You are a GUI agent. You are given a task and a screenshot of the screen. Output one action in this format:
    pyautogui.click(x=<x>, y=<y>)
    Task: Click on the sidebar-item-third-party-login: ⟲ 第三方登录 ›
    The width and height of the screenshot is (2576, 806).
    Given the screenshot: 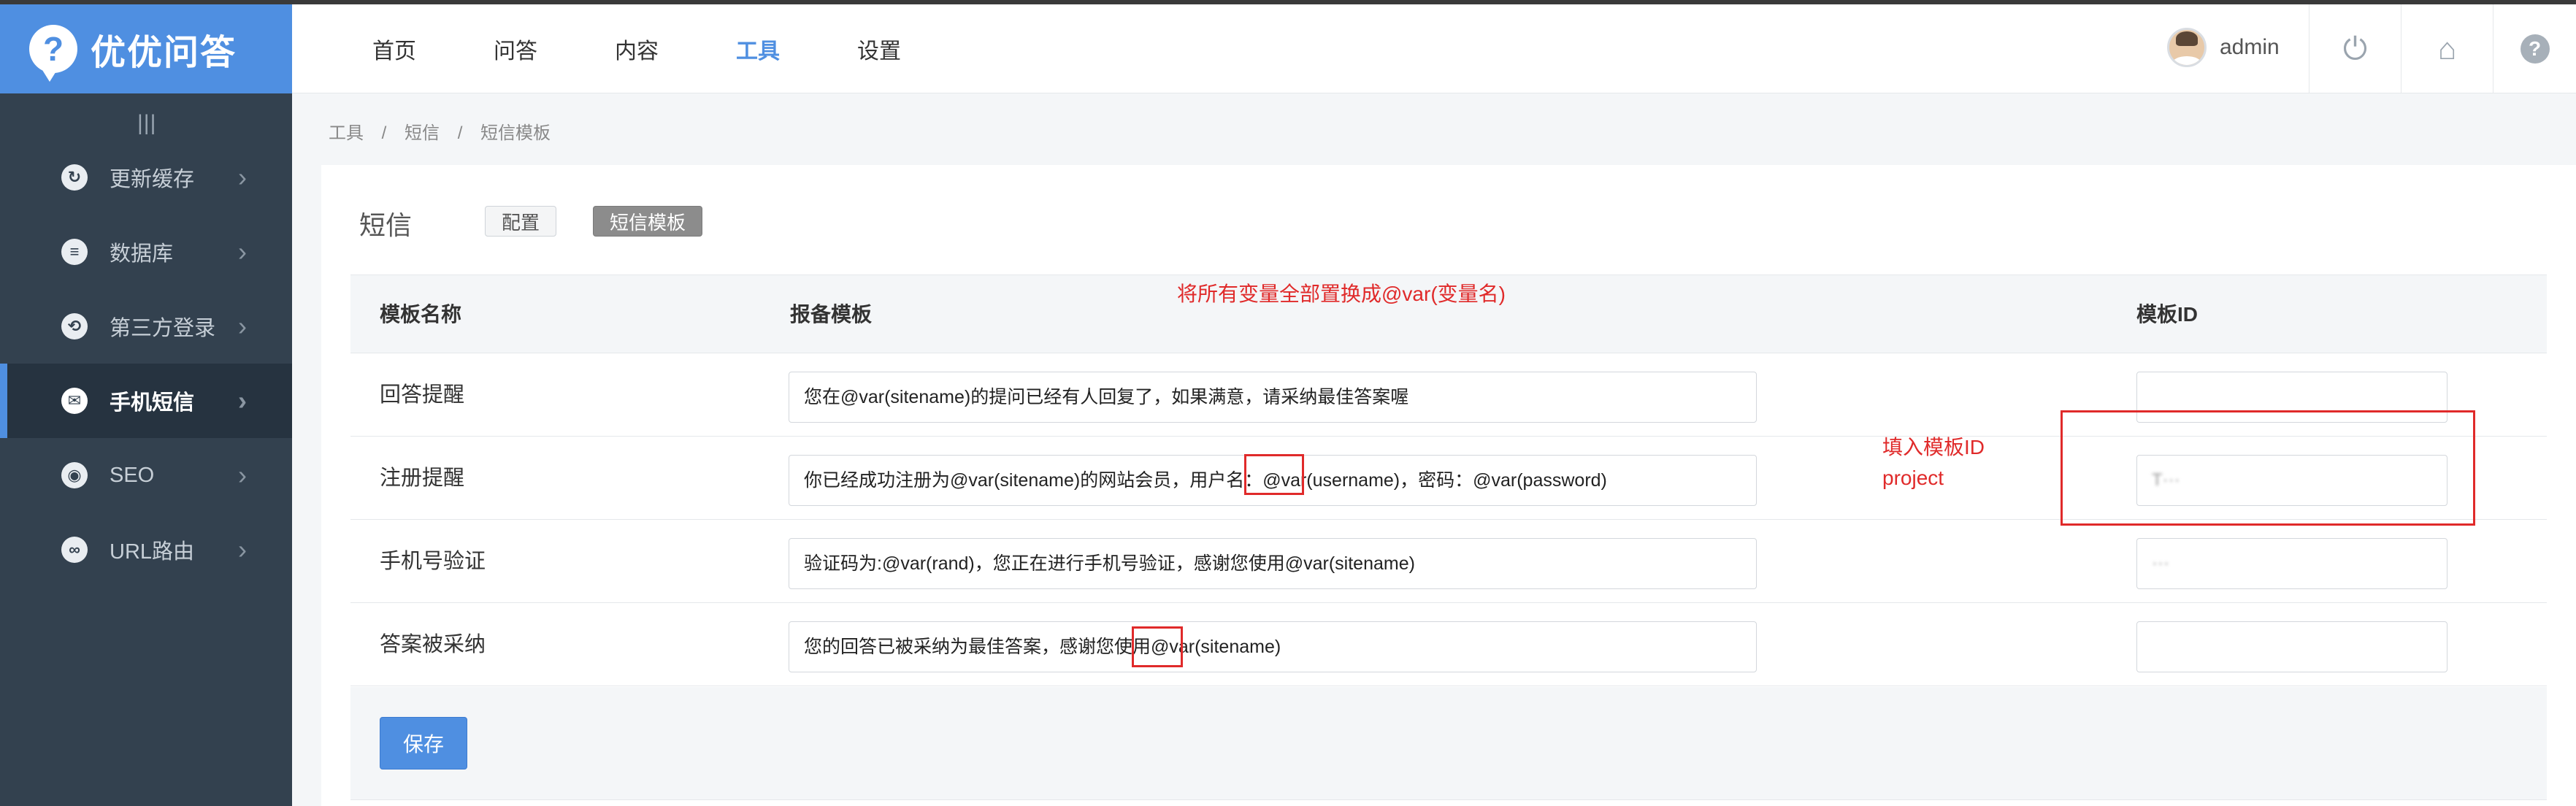 What is the action you would take?
    pyautogui.click(x=146, y=326)
    